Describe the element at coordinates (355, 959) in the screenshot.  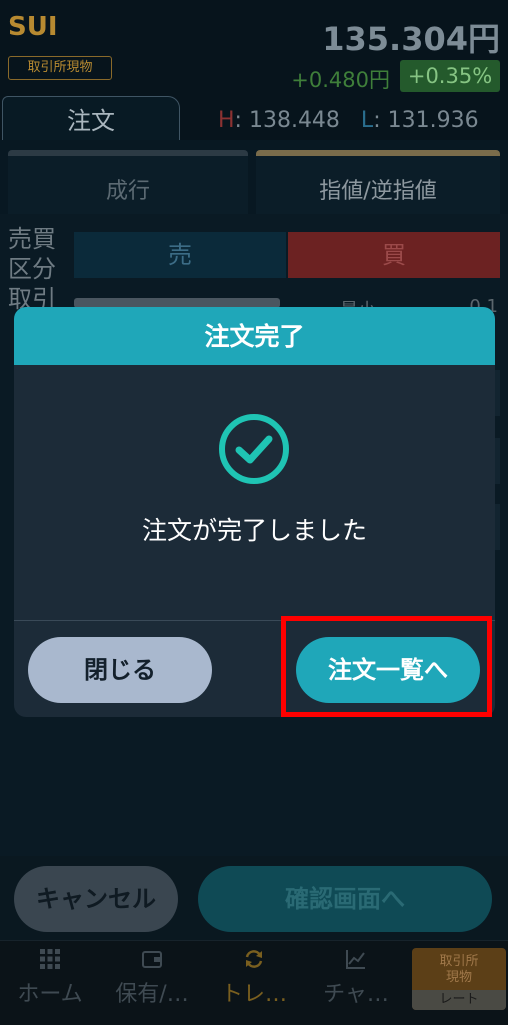
I see `chart-icon` at that location.